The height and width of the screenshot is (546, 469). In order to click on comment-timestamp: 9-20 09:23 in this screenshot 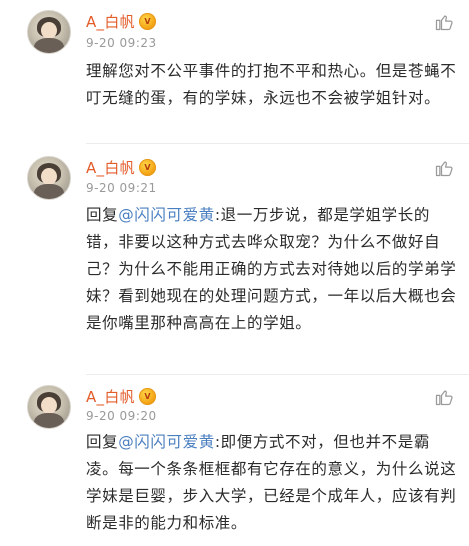, I will do `click(121, 43)`.